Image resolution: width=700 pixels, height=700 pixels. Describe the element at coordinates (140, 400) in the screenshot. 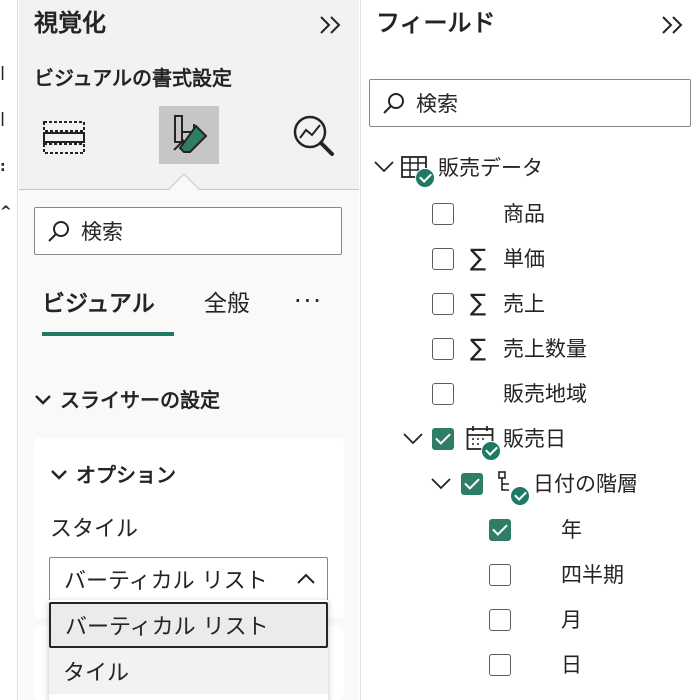

I see `section-title: スライサーの設定` at that location.